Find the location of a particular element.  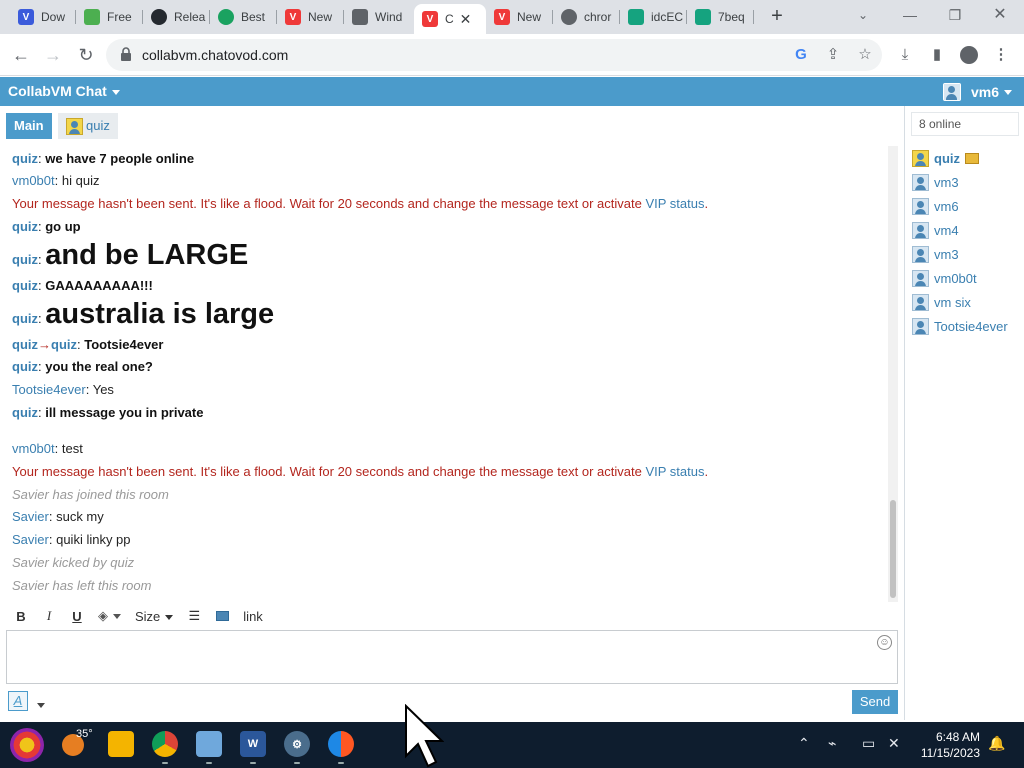

user-list-item: vm6 is located at coordinates (935, 206).